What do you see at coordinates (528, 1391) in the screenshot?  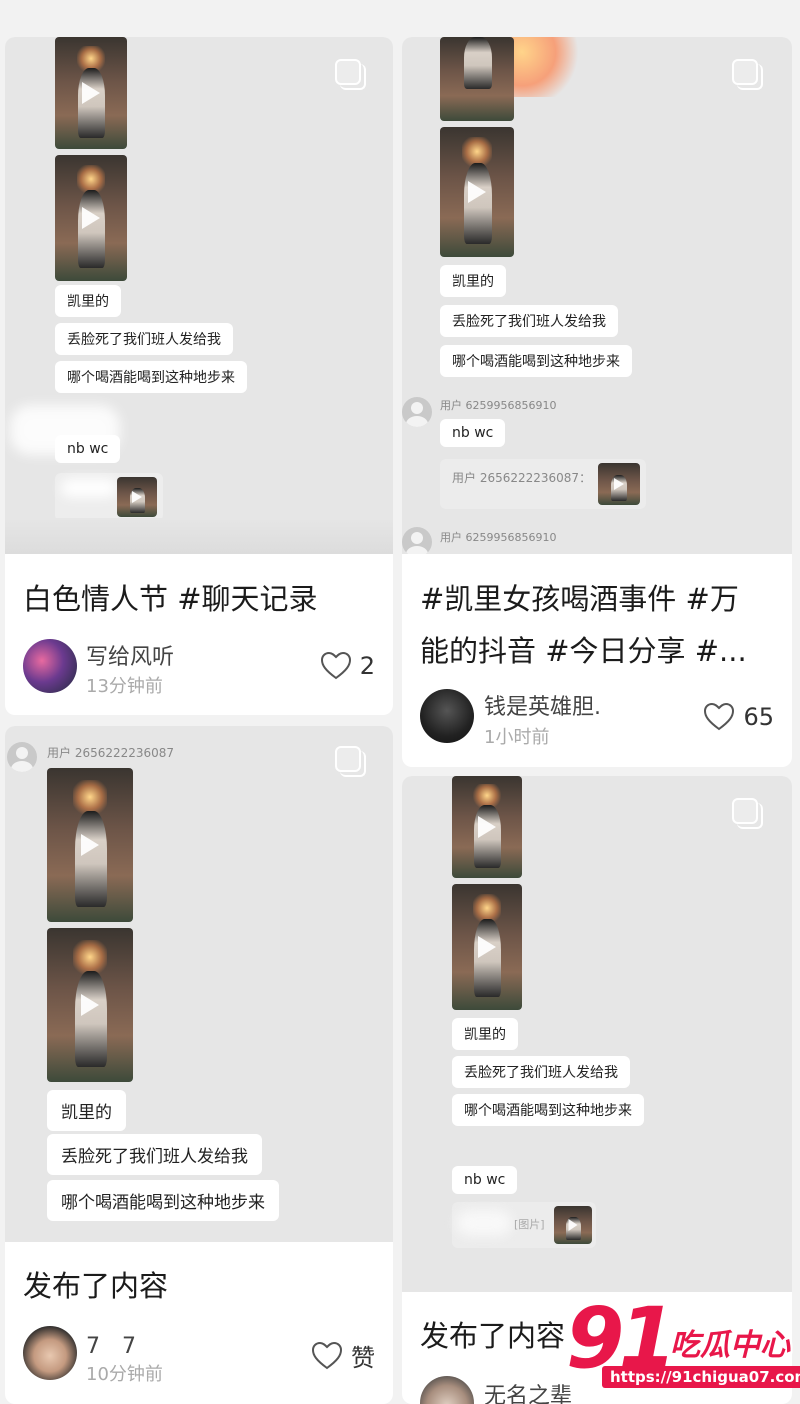 I see `username: 无名之辈` at bounding box center [528, 1391].